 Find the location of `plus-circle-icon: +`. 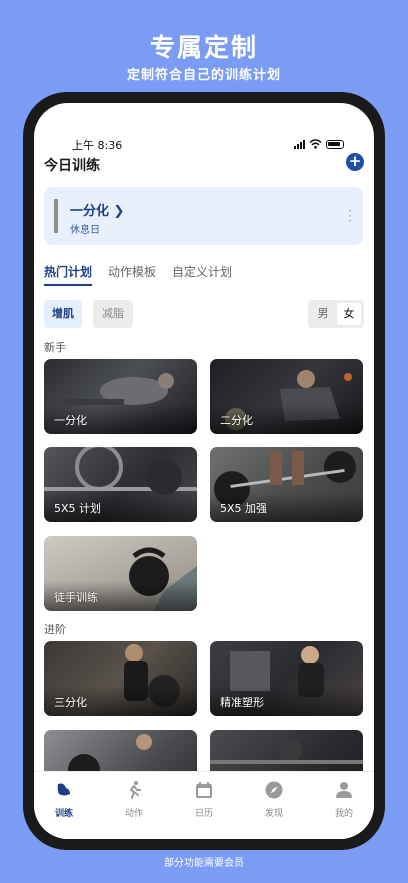

plus-circle-icon: + is located at coordinates (355, 161).